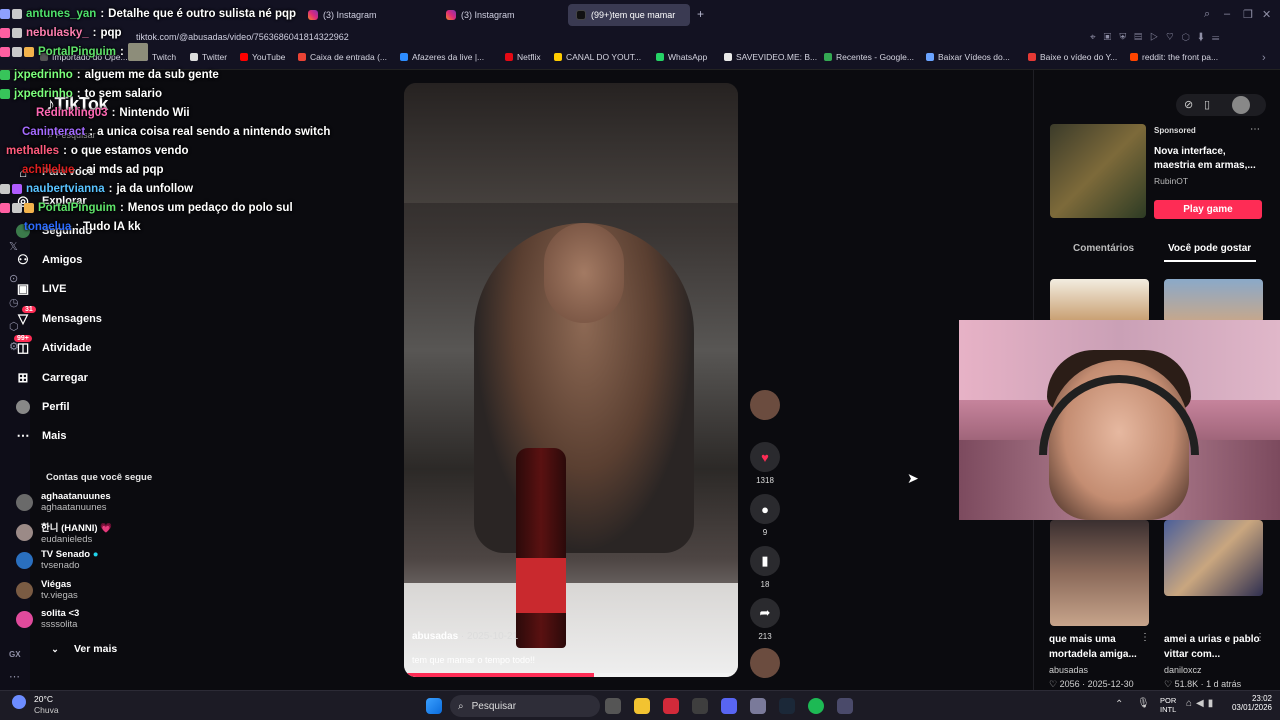 The image size is (1280, 720). I want to click on spotify-icon, so click(816, 706).